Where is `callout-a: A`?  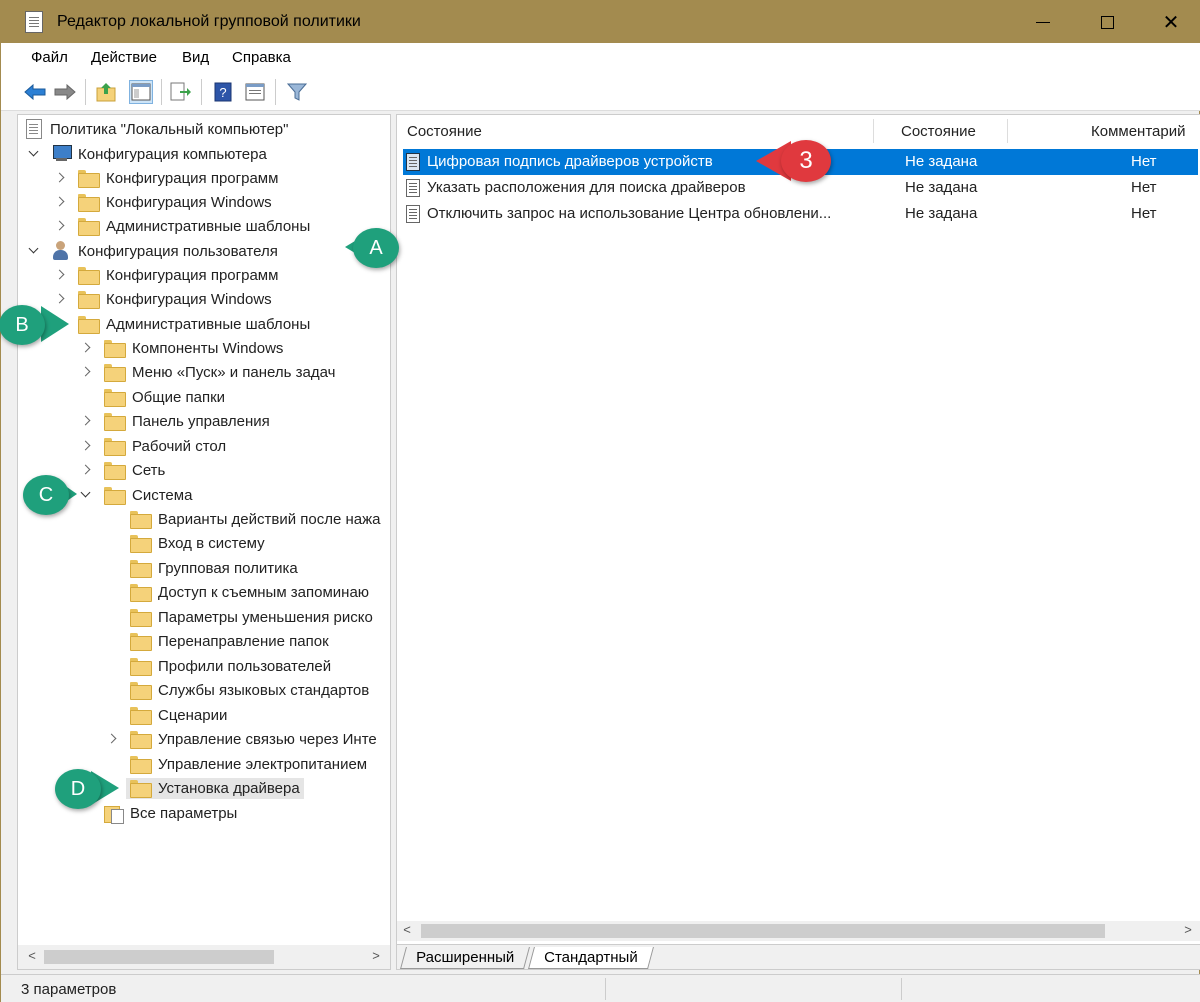 callout-a: A is located at coordinates (376, 248).